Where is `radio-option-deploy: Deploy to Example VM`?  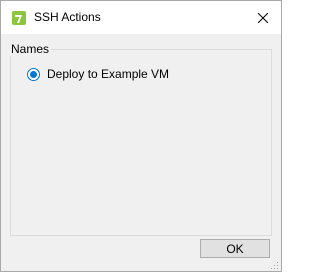
radio-option-deploy: Deploy to Example VM is located at coordinates (98, 74).